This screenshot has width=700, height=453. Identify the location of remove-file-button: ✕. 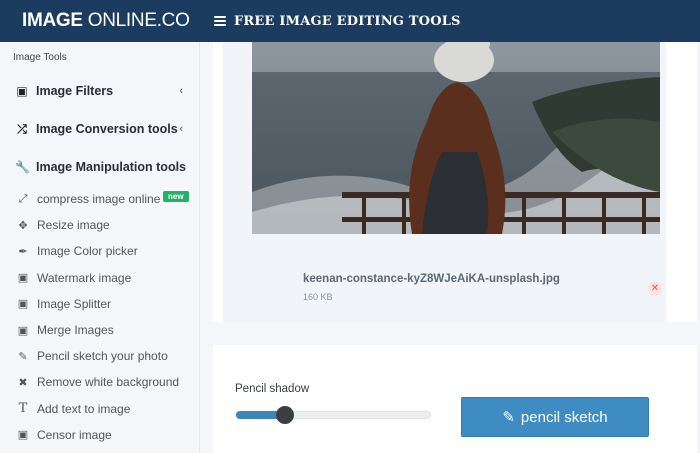
(655, 289).